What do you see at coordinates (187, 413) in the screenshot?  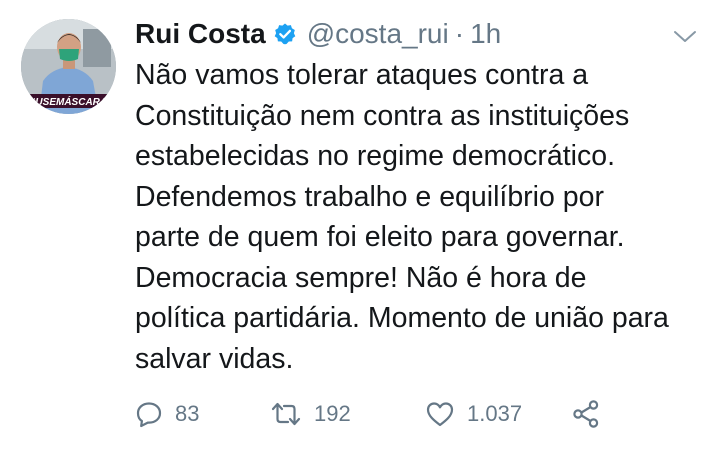 I see `reply-count: 83` at bounding box center [187, 413].